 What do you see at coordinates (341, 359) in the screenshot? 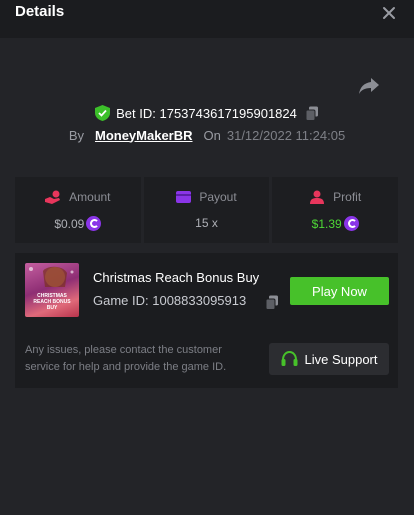
I see `live-support-label: Live Support` at bounding box center [341, 359].